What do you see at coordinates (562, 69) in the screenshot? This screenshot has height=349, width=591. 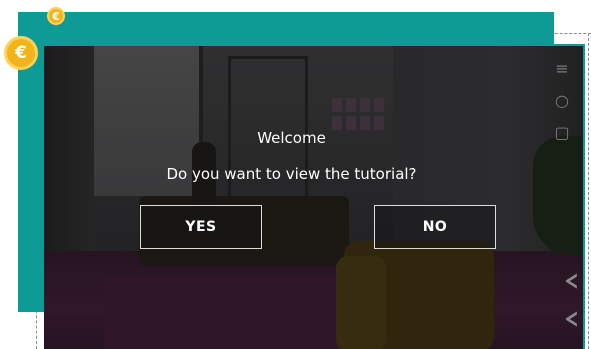 I see `menu-icon: ≡` at bounding box center [562, 69].